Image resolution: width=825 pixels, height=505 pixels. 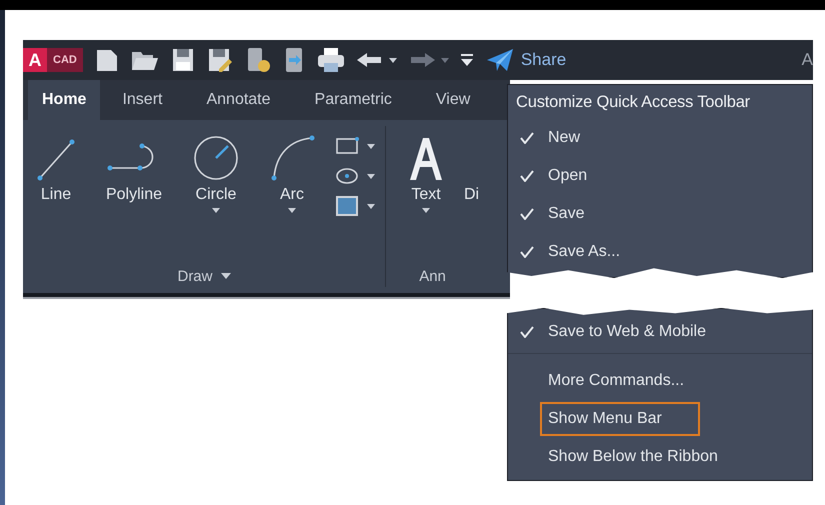 I want to click on line-tool: Line, so click(x=56, y=168).